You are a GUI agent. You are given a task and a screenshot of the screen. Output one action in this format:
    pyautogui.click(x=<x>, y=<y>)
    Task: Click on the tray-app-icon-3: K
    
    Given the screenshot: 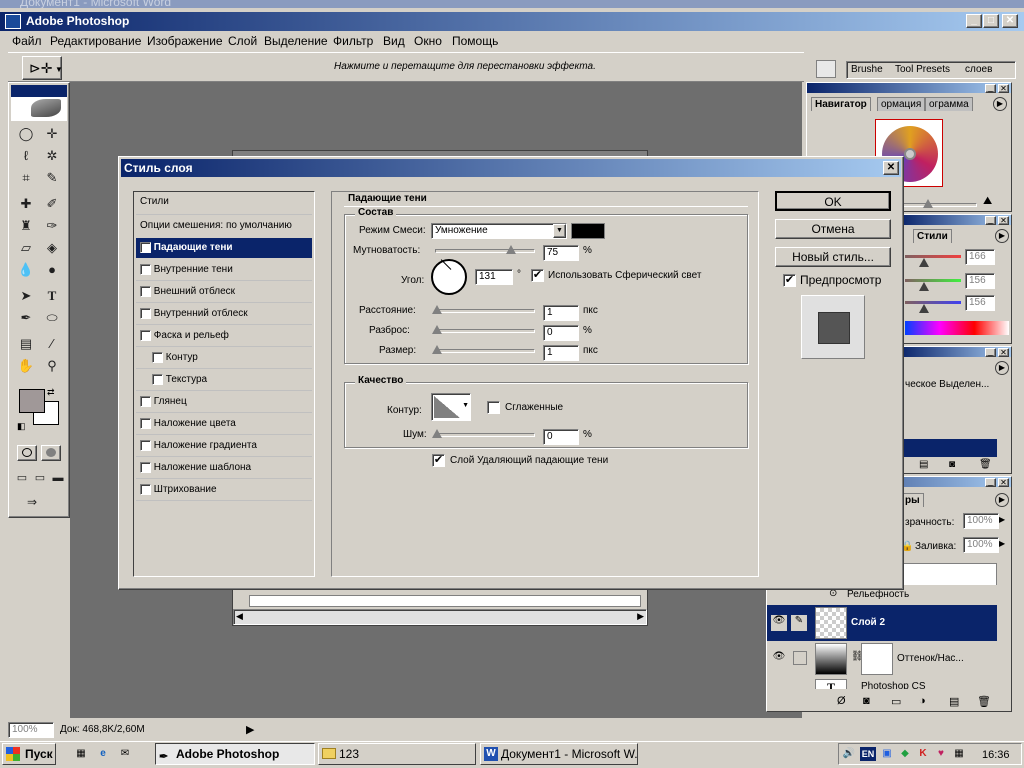 What is the action you would take?
    pyautogui.click(x=923, y=754)
    